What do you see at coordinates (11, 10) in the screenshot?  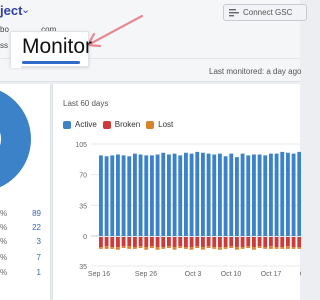 I see `project-selector: ject` at bounding box center [11, 10].